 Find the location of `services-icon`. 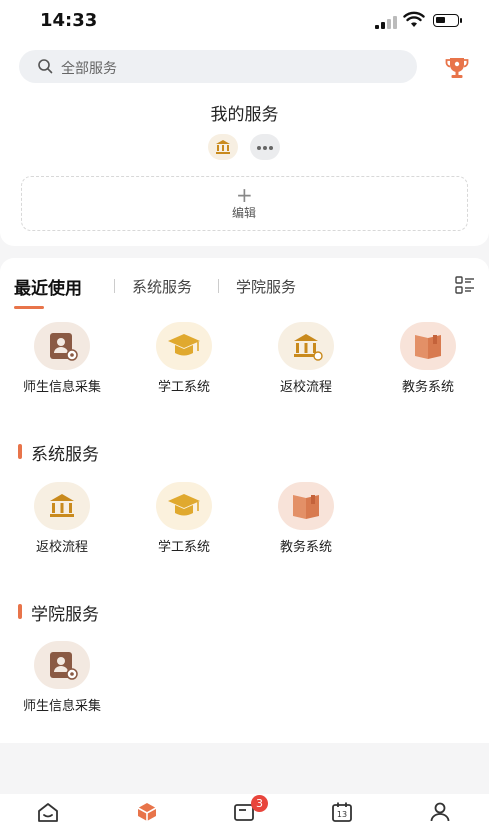

services-icon is located at coordinates (147, 812).